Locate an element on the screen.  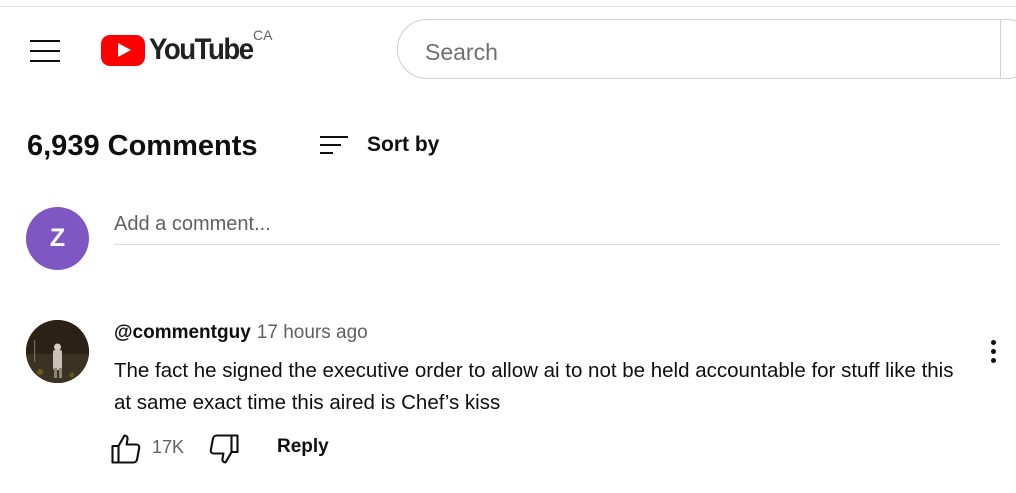
like-count: 17K is located at coordinates (168, 447).